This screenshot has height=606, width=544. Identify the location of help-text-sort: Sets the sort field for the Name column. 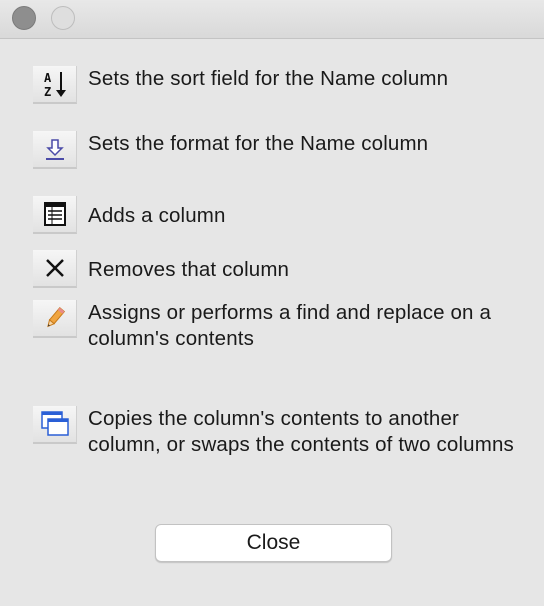
(268, 78).